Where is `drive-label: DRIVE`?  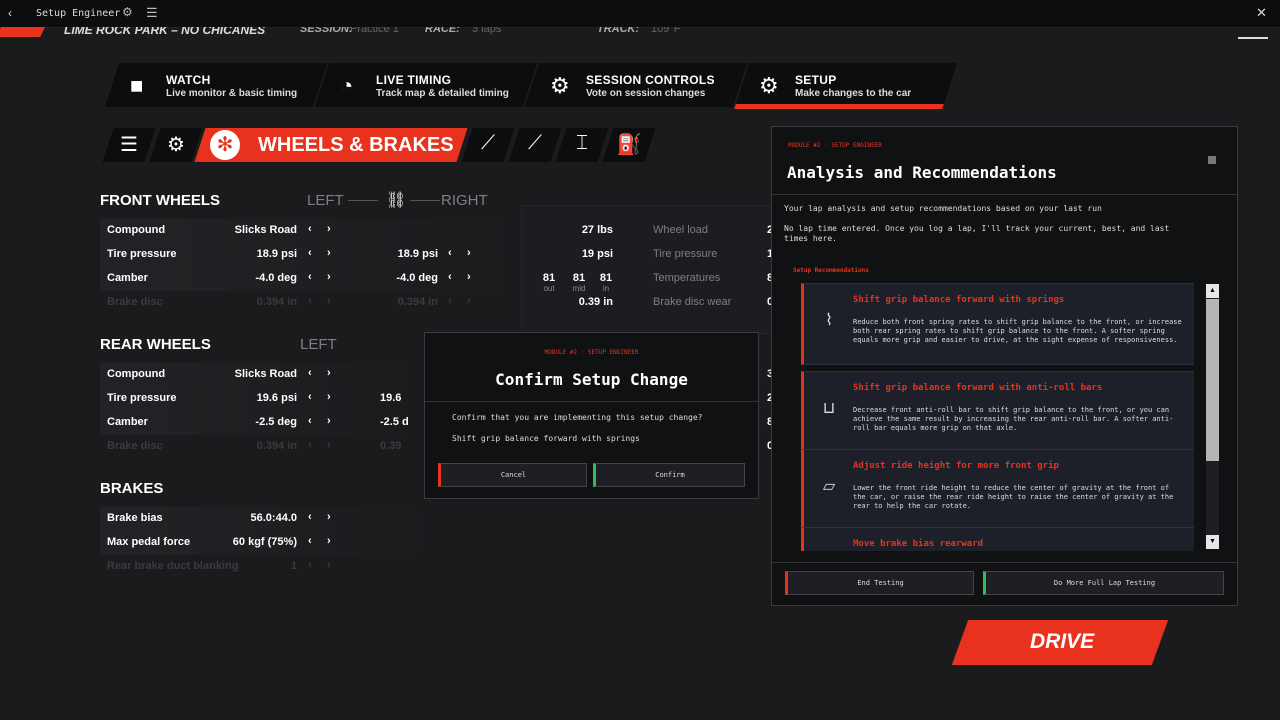 drive-label: DRIVE is located at coordinates (1062, 641).